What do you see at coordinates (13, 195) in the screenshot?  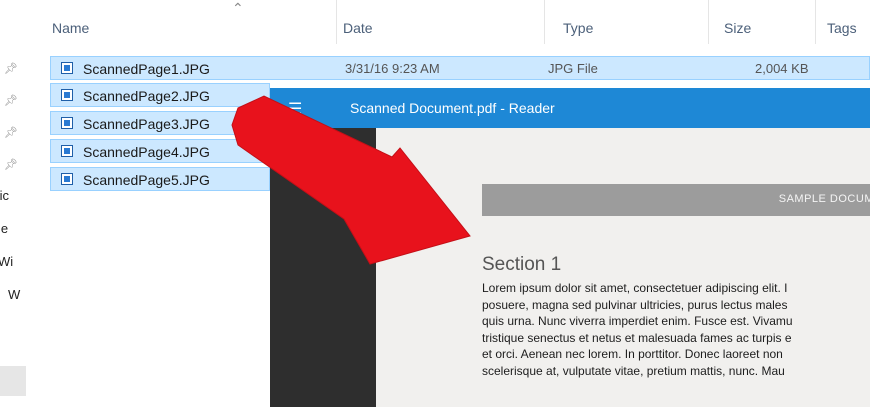 I see `nav-item-label: fic` at bounding box center [13, 195].